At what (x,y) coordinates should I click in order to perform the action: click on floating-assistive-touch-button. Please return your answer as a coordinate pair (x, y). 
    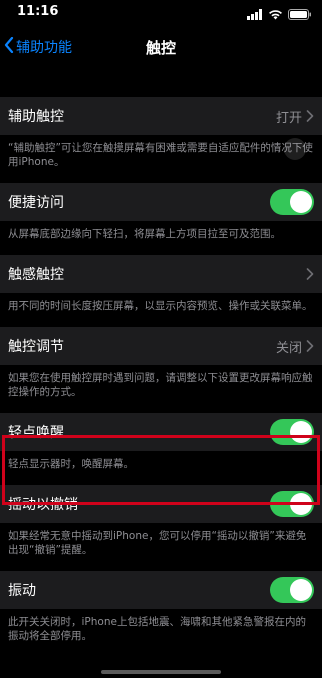
    Looking at the image, I should click on (295, 149).